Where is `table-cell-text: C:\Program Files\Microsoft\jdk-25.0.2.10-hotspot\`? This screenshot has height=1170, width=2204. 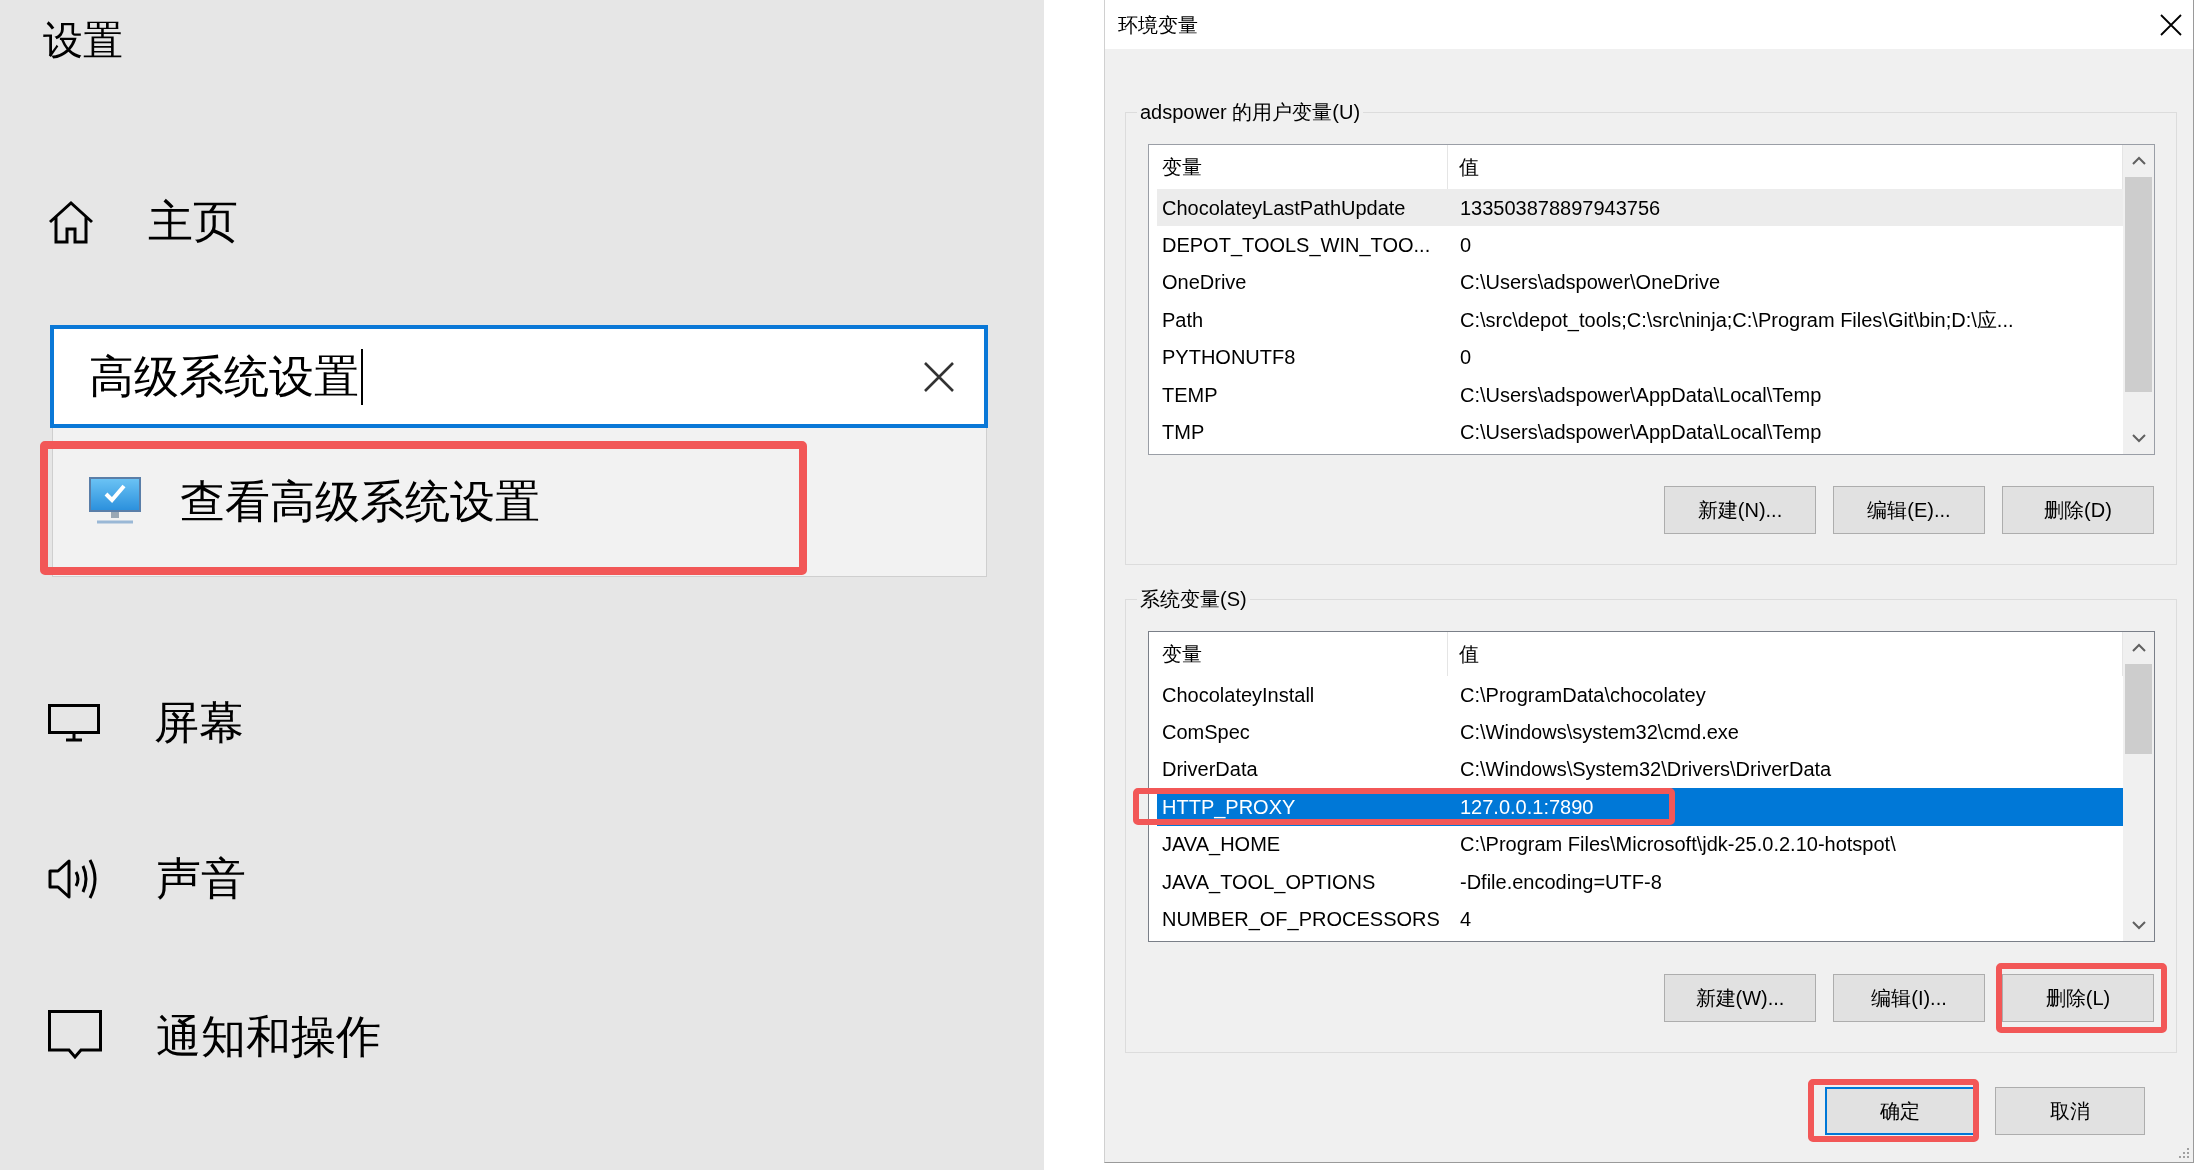 table-cell-text: C:\Program Files\Microsoft\jdk-25.0.2.10-hotspot\ is located at coordinates (1678, 845).